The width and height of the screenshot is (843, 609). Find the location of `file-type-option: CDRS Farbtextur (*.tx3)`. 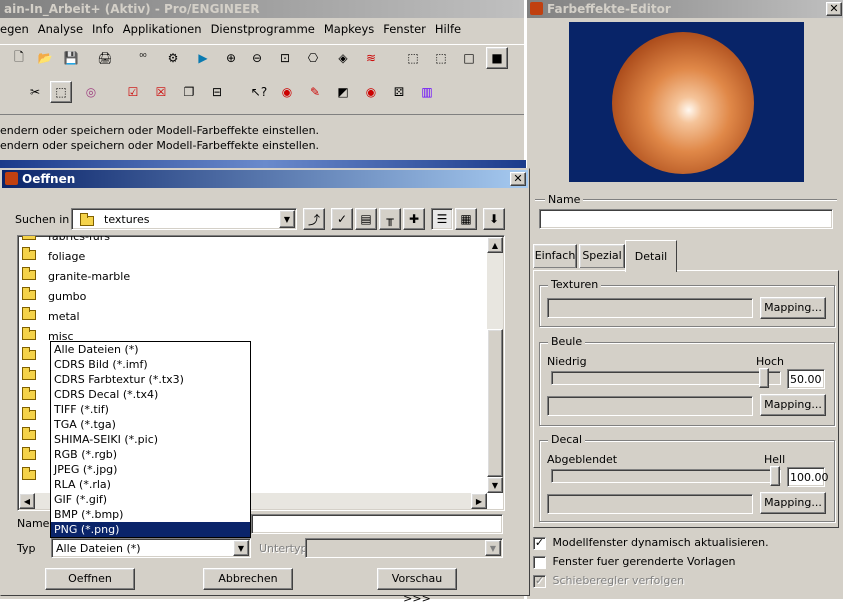

file-type-option: CDRS Farbtextur (*.tx3) is located at coordinates (150, 379).